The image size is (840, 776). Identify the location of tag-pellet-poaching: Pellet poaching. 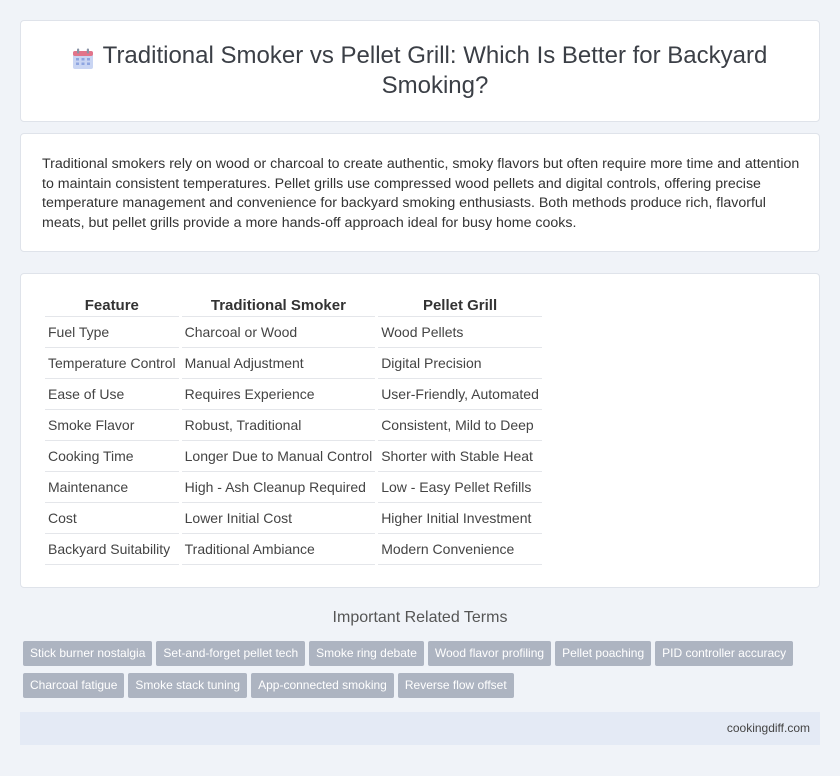
(603, 653).